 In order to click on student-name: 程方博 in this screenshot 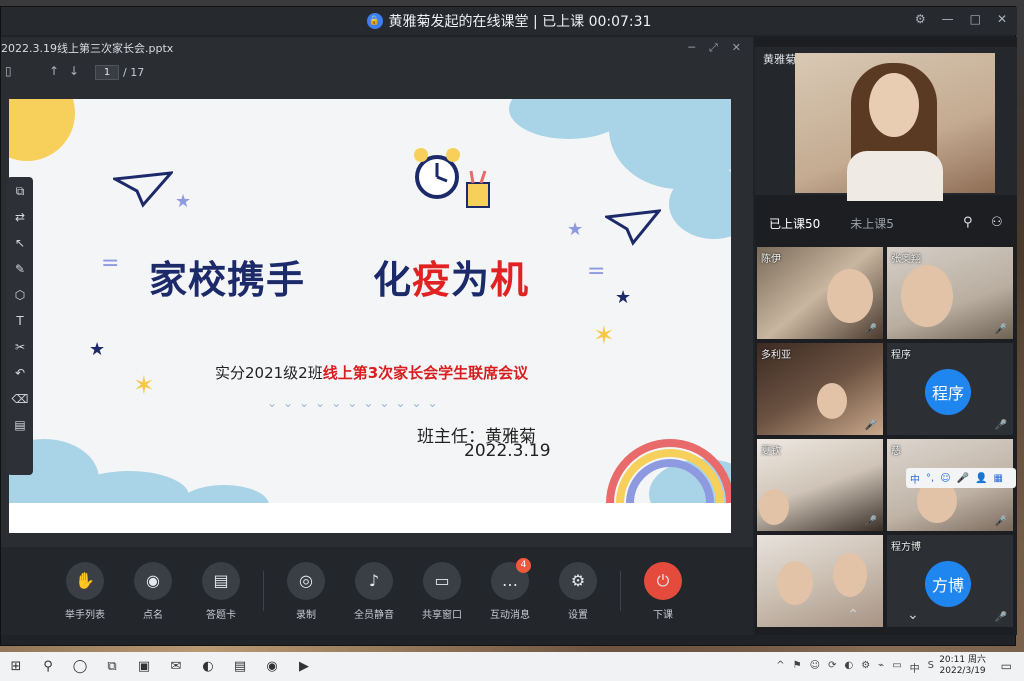, I will do `click(906, 547)`.